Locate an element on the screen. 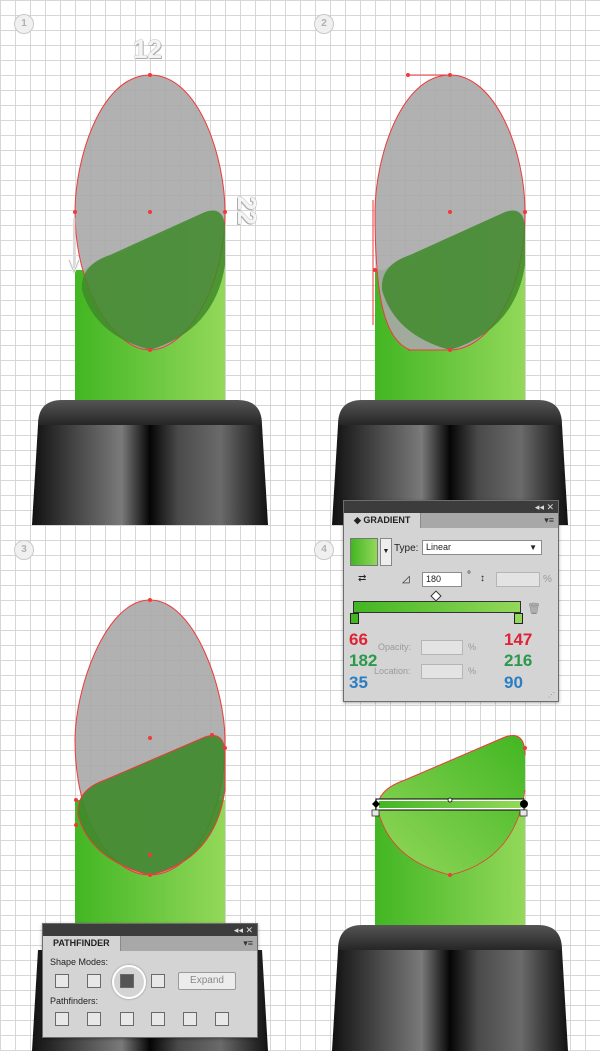  left-stop-blue: 35 is located at coordinates (358, 682).